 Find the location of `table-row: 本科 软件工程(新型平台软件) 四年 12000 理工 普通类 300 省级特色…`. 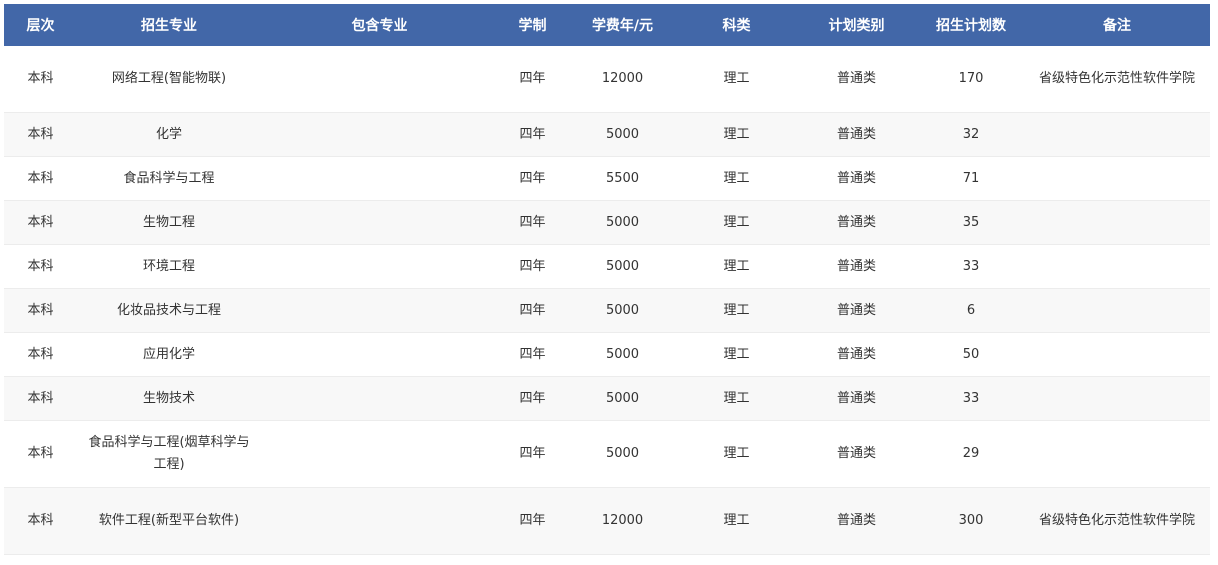

table-row: 本科 软件工程(新型平台软件) 四年 12000 理工 普通类 300 省级特色… is located at coordinates (607, 521).